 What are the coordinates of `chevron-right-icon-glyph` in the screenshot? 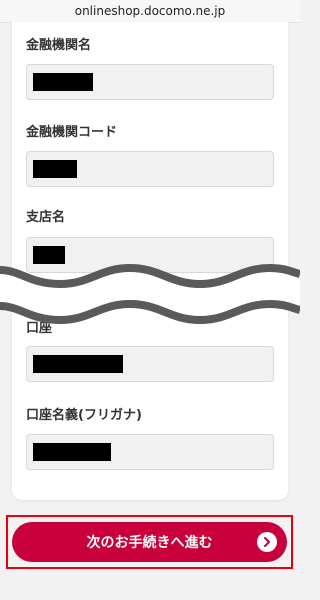 It's located at (267, 542).